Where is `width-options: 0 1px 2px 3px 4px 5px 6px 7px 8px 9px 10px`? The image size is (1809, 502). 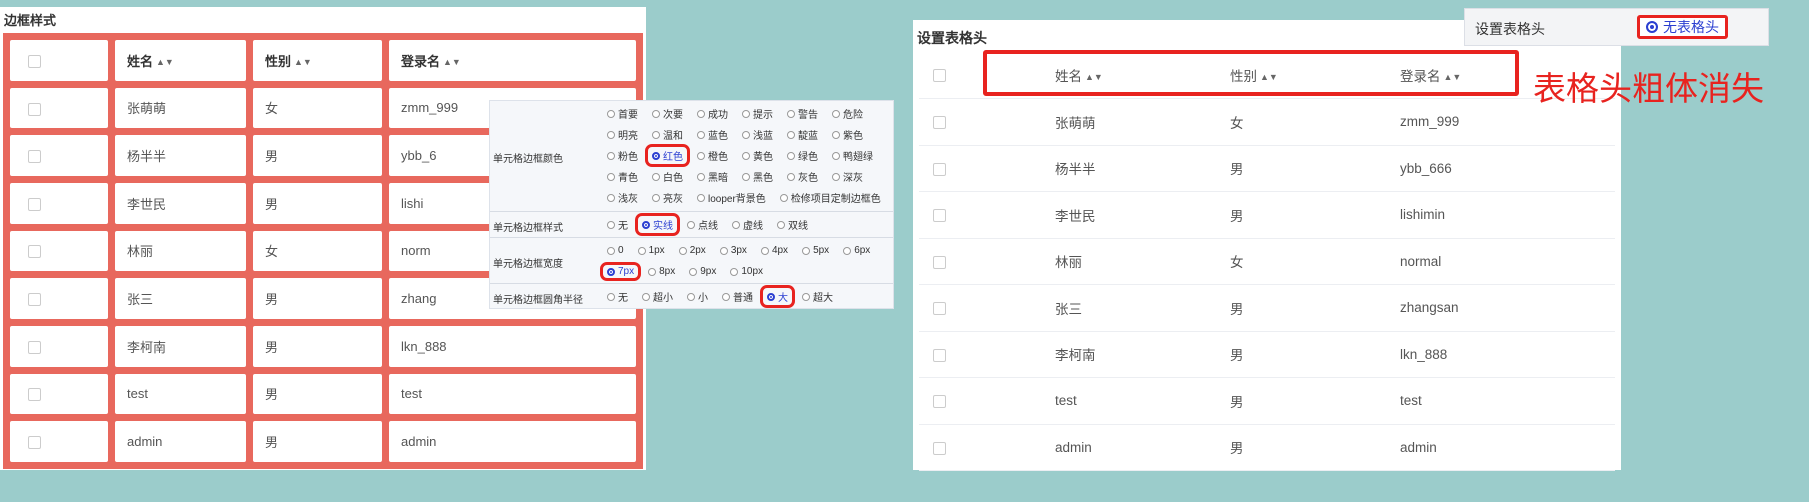 width-options: 0 1px 2px 3px 4px 5px 6px 7px 8px 9px 10px is located at coordinates (744, 261).